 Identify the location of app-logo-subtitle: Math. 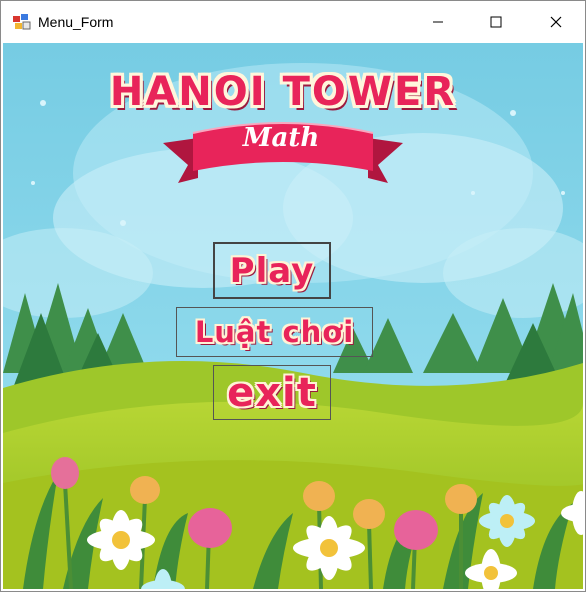
(281, 138).